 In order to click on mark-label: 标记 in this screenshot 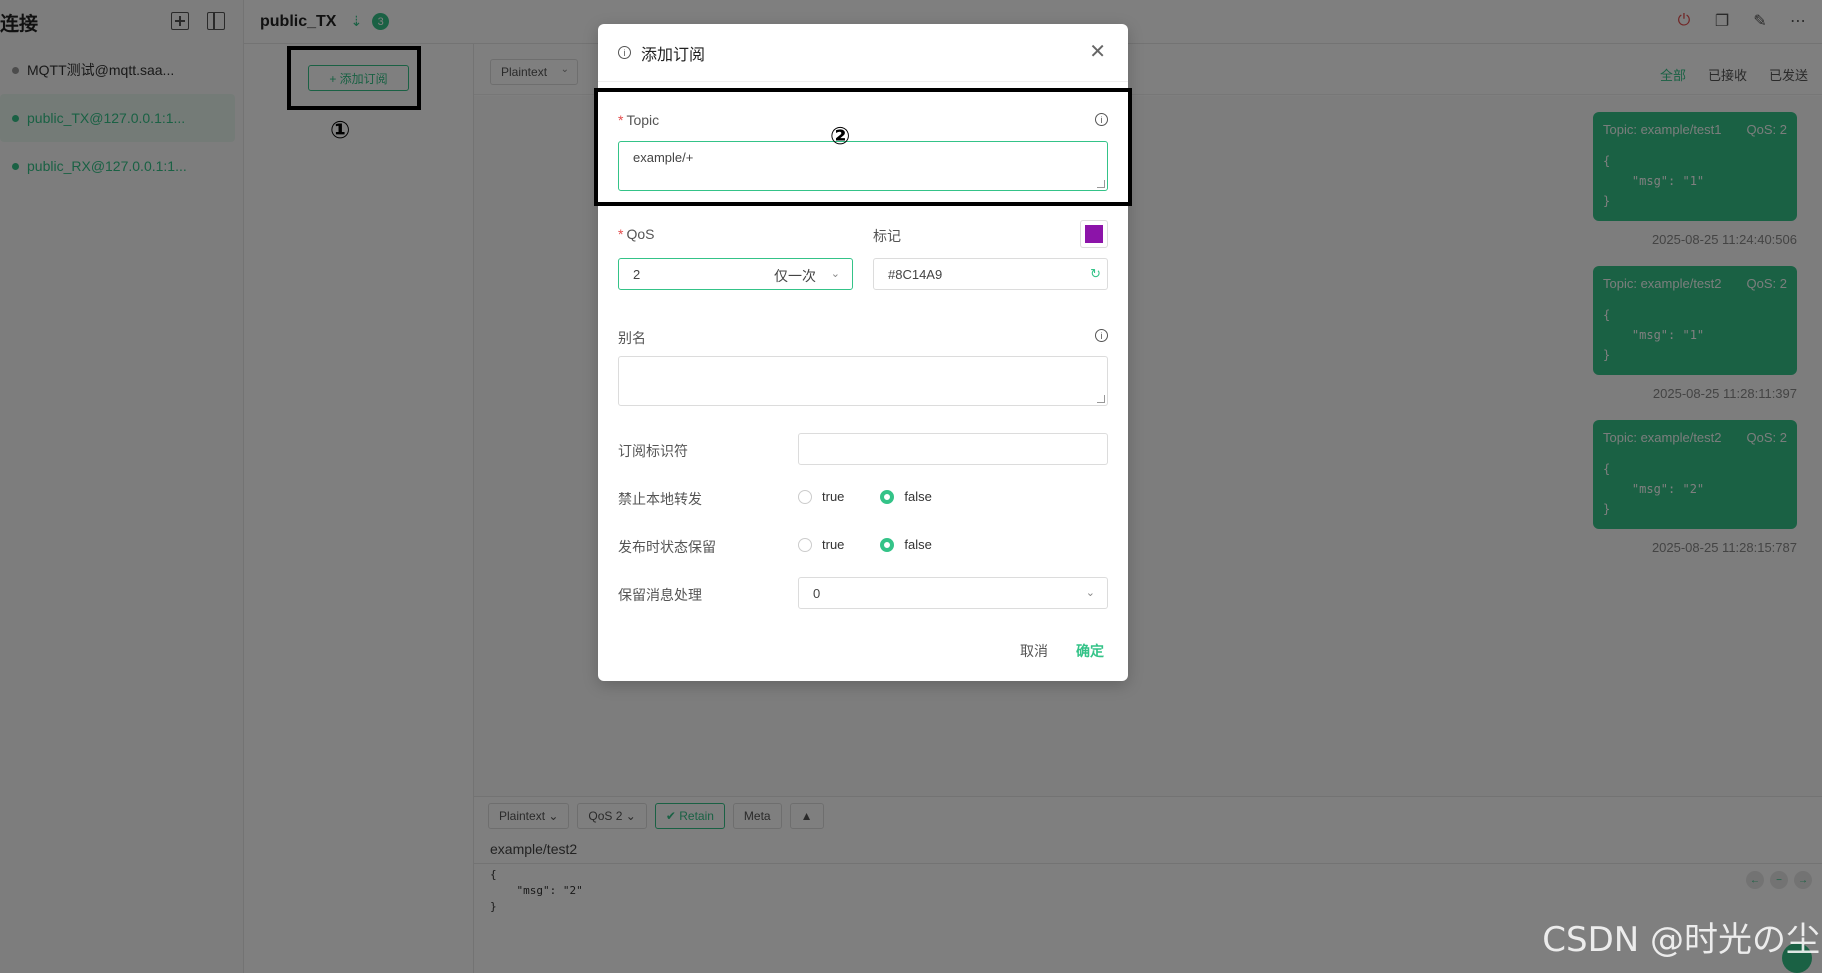, I will do `click(887, 236)`.